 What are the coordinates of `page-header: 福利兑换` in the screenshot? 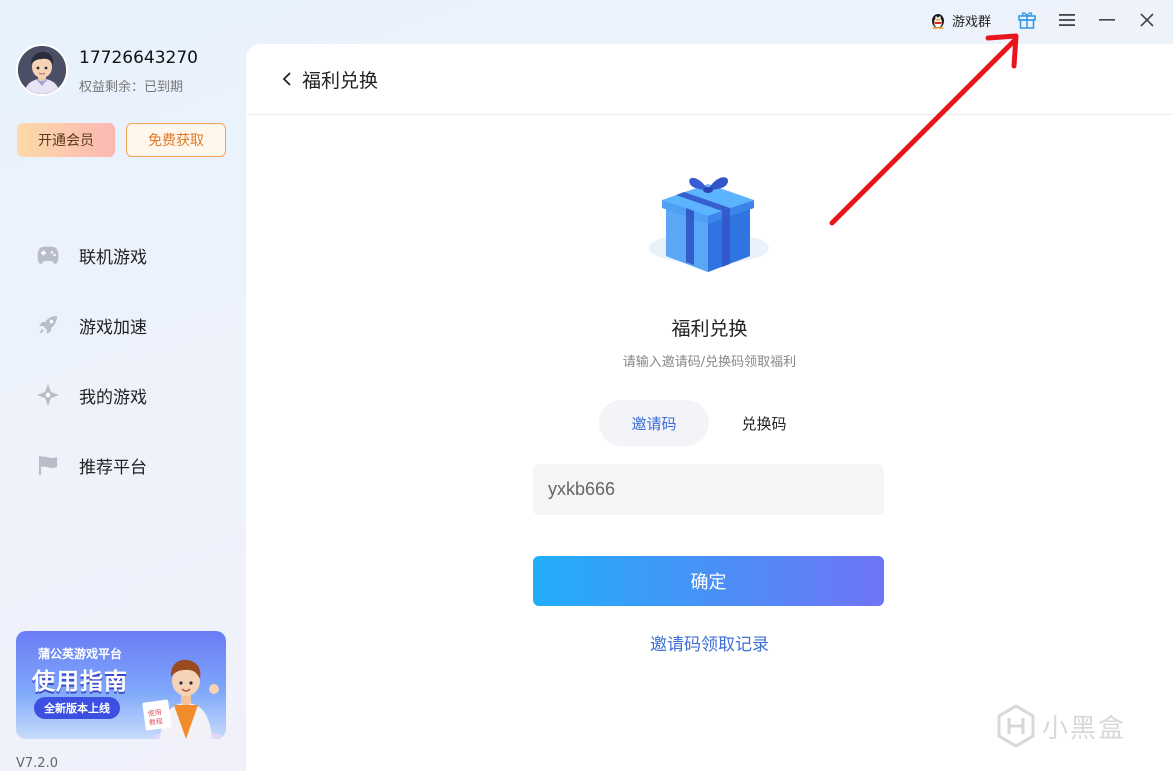 It's located at (709, 79).